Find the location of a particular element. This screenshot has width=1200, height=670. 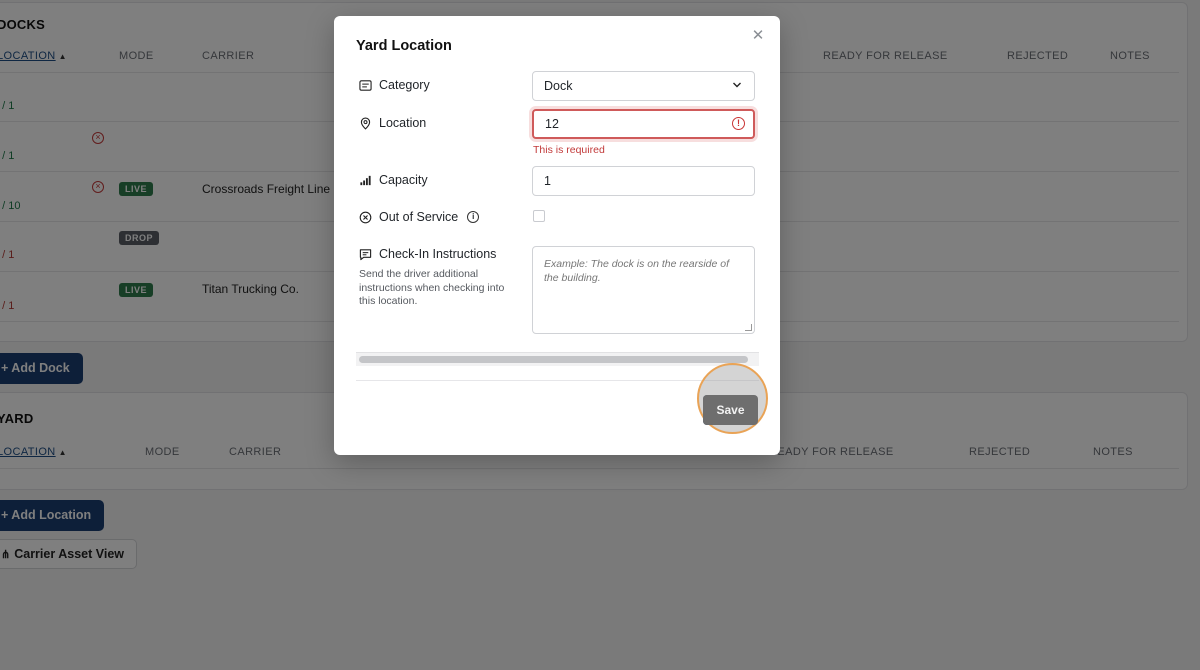

out-of-service-checkbox is located at coordinates (539, 216).